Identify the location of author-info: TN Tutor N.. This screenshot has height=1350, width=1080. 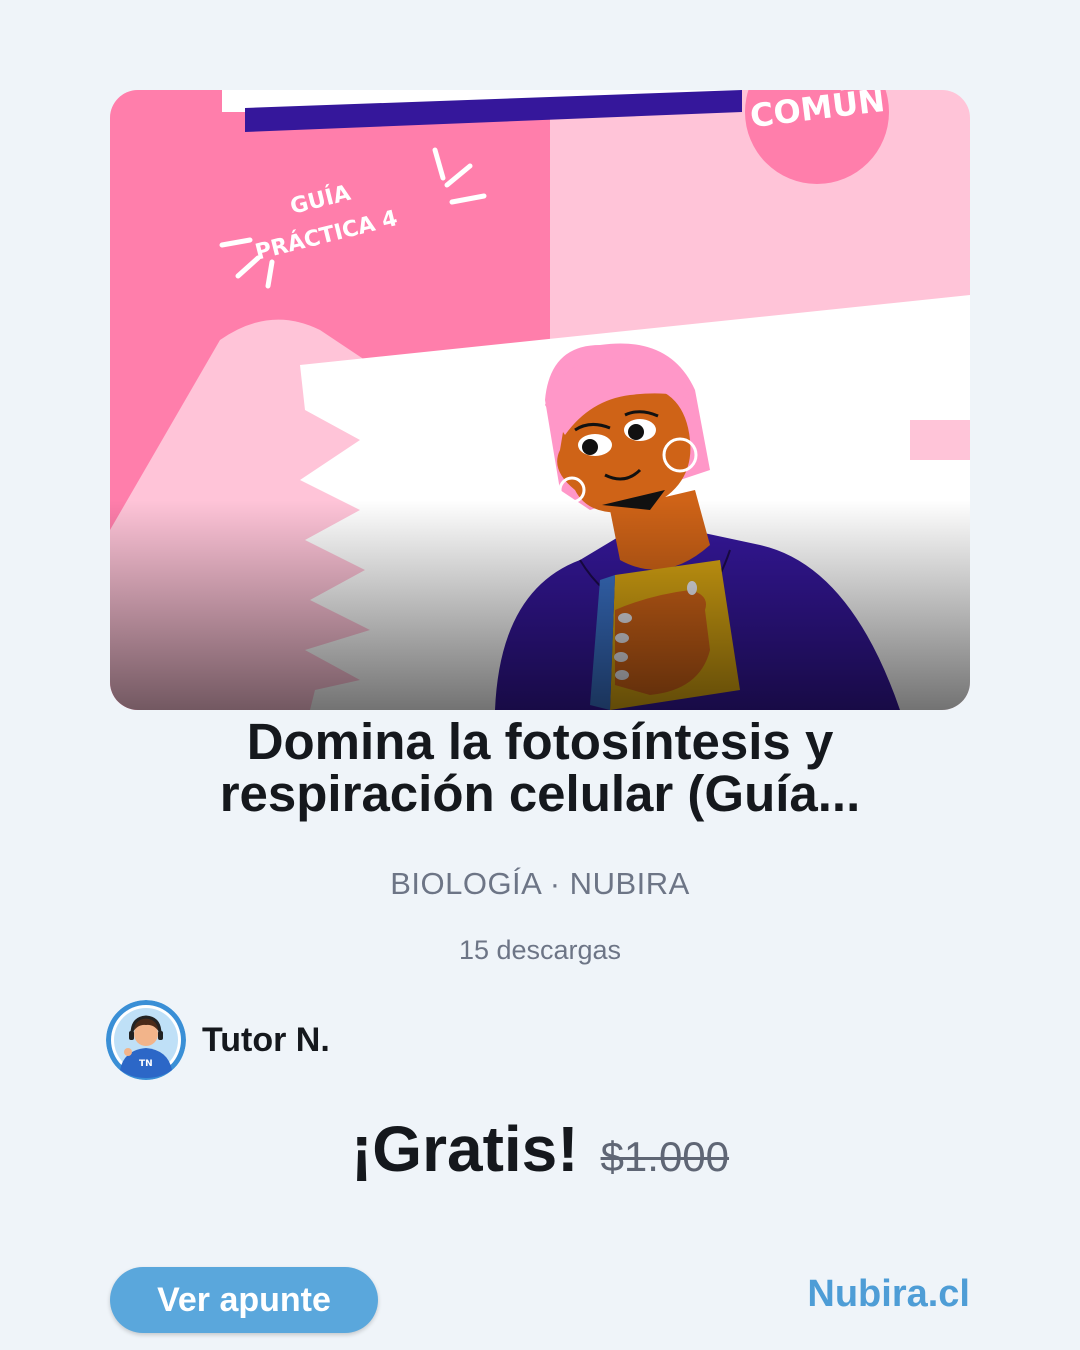
(218, 1040).